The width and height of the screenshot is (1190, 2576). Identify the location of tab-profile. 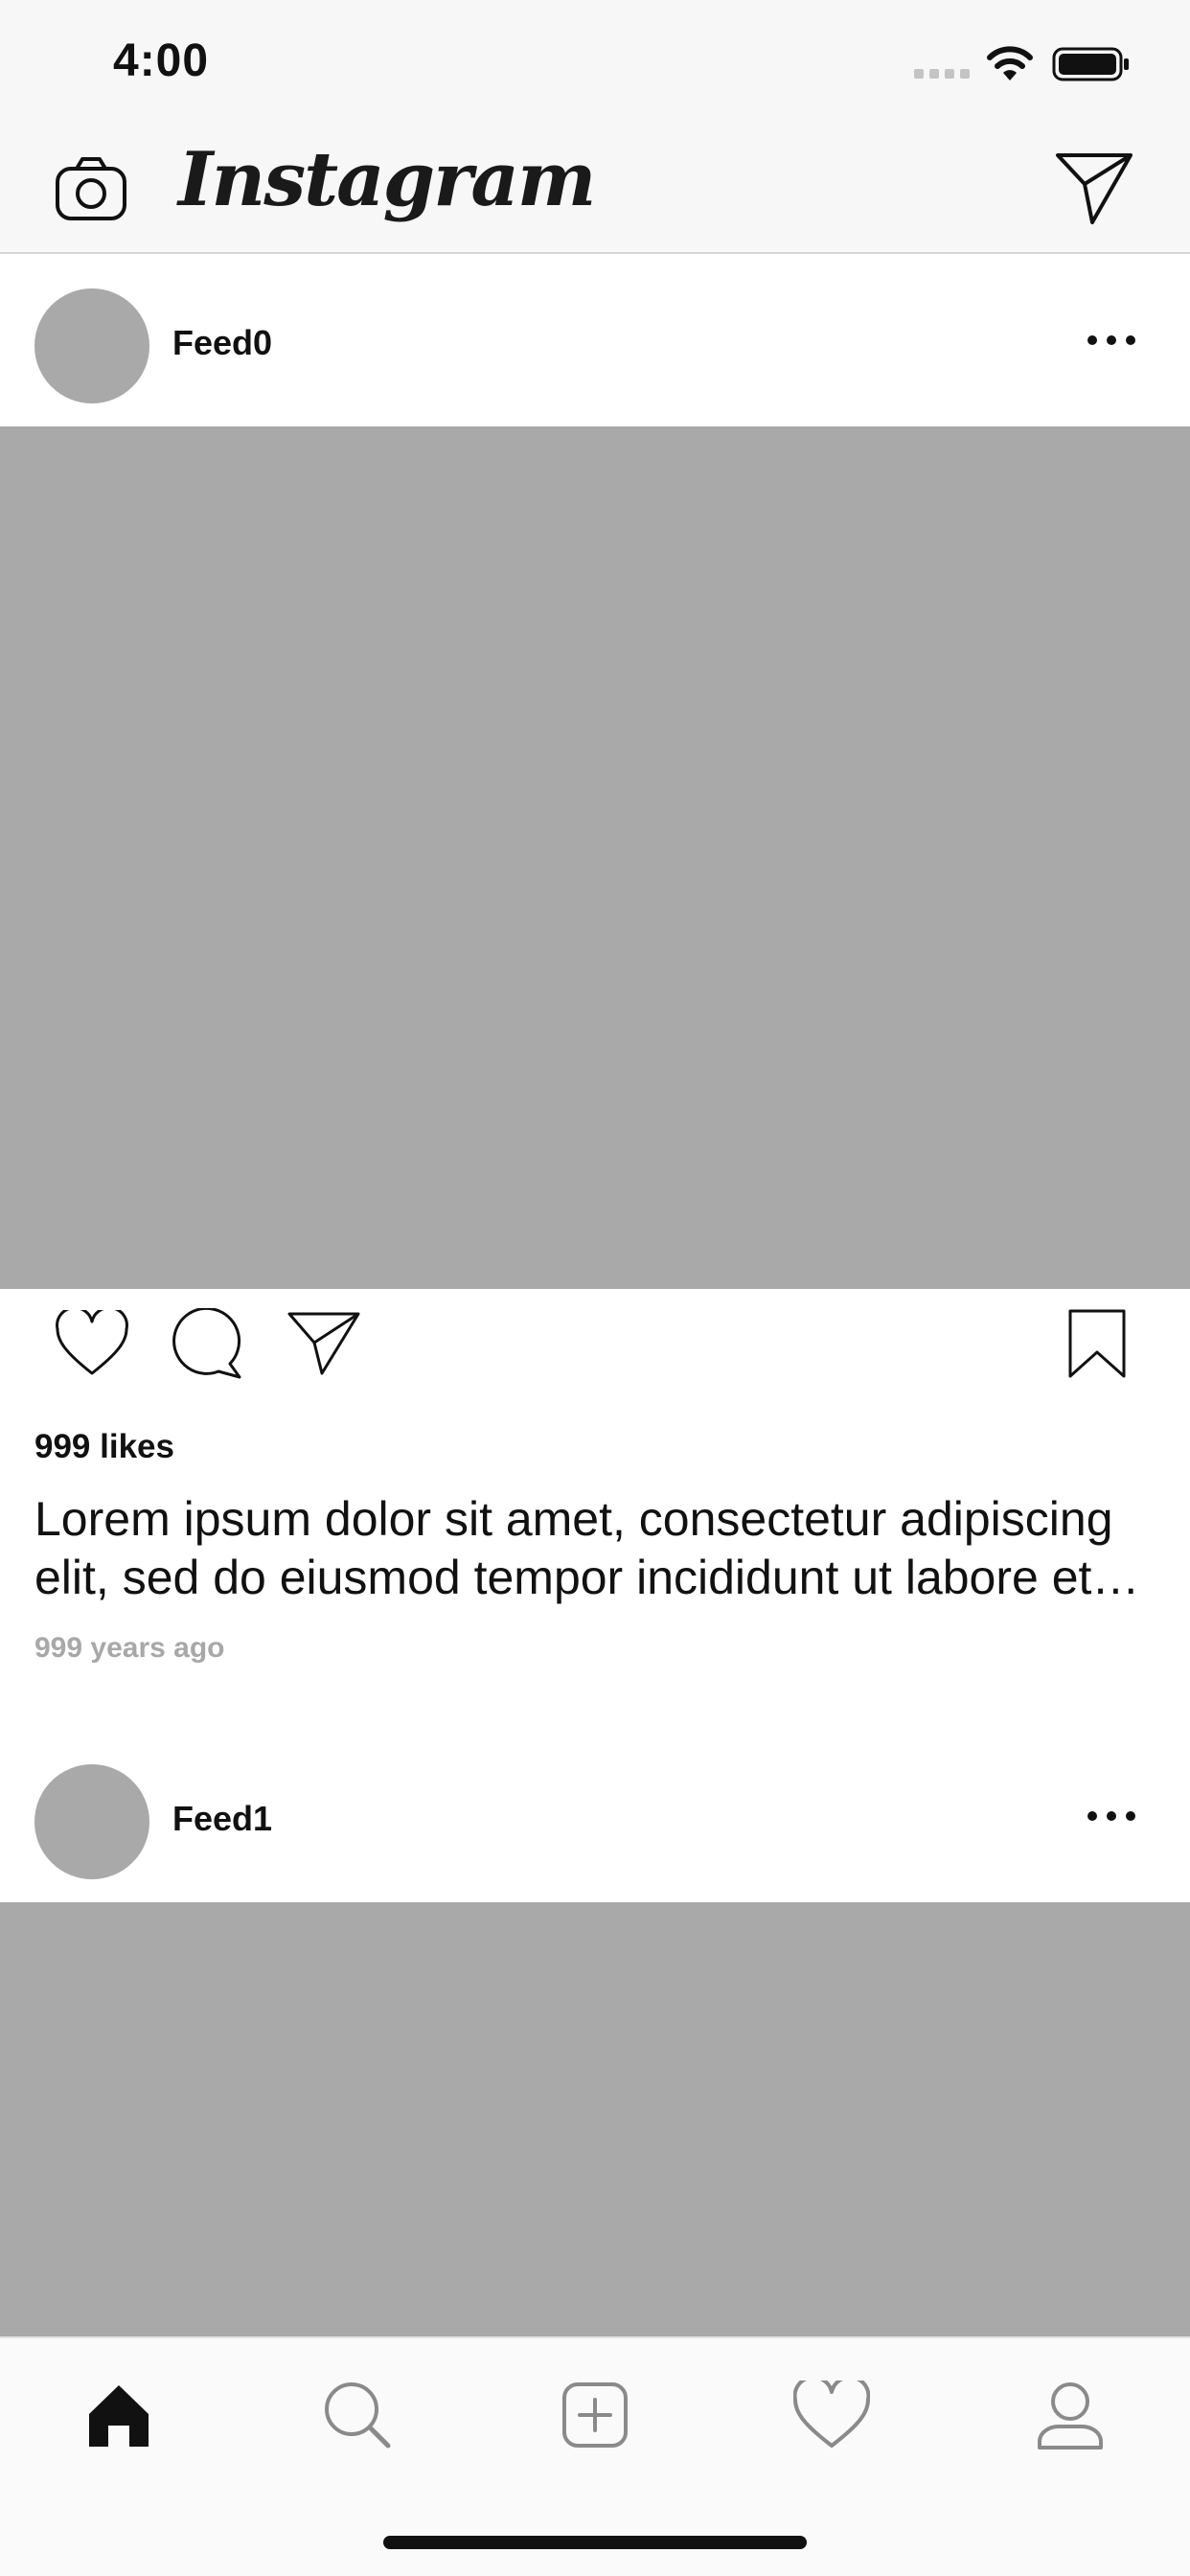
(1070, 2415).